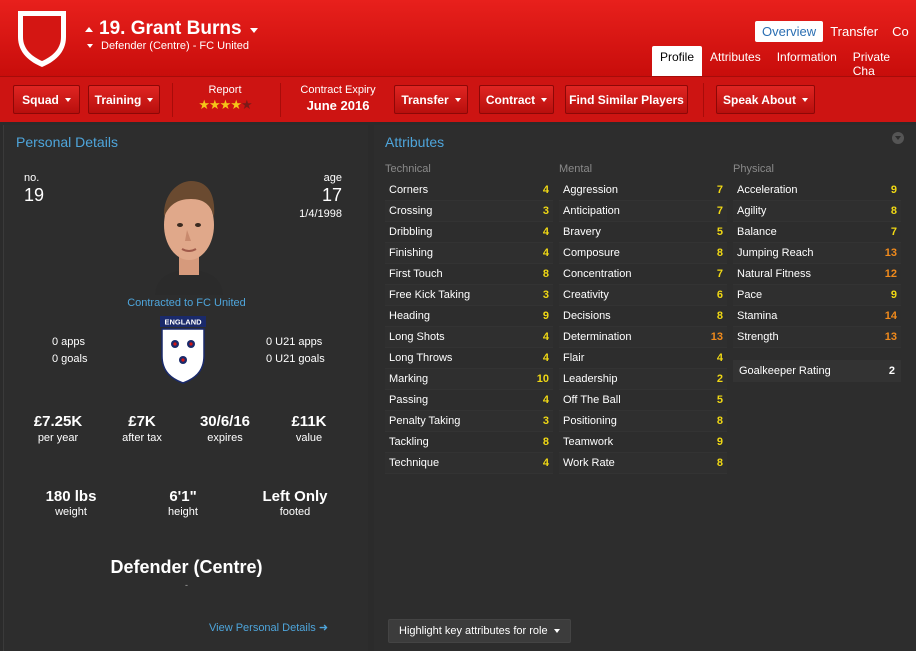 The image size is (916, 651). Describe the element at coordinates (643, 274) in the screenshot. I see `attribute-row: Concentration 7` at that location.